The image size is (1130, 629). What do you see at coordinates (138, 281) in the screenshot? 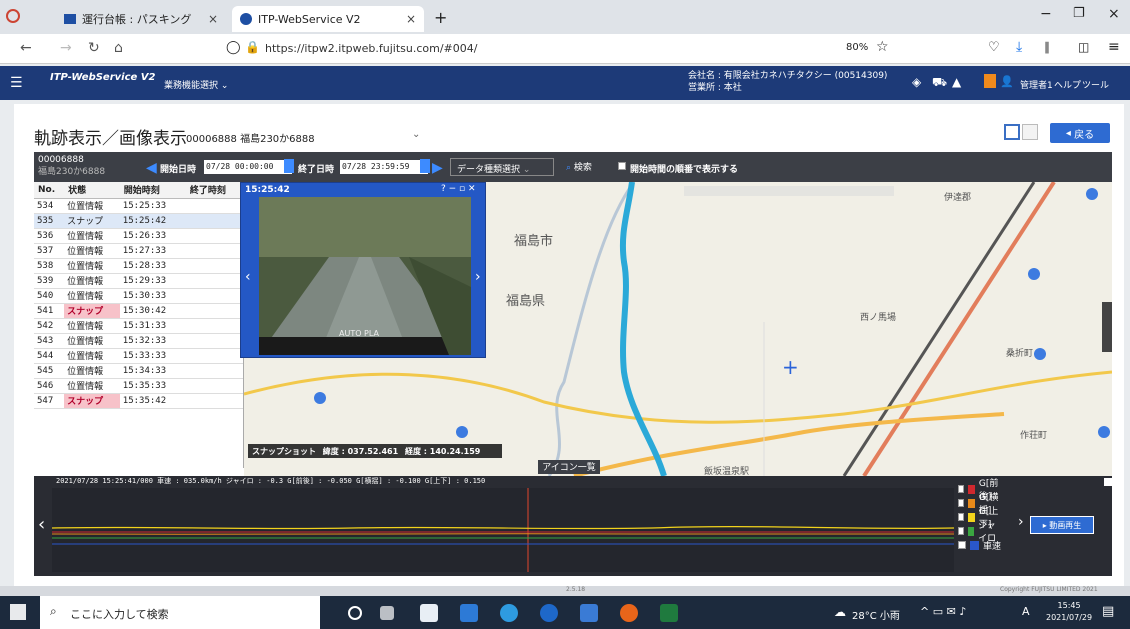
I see `table-row: 539 位置情報 15:29:33` at bounding box center [138, 281].